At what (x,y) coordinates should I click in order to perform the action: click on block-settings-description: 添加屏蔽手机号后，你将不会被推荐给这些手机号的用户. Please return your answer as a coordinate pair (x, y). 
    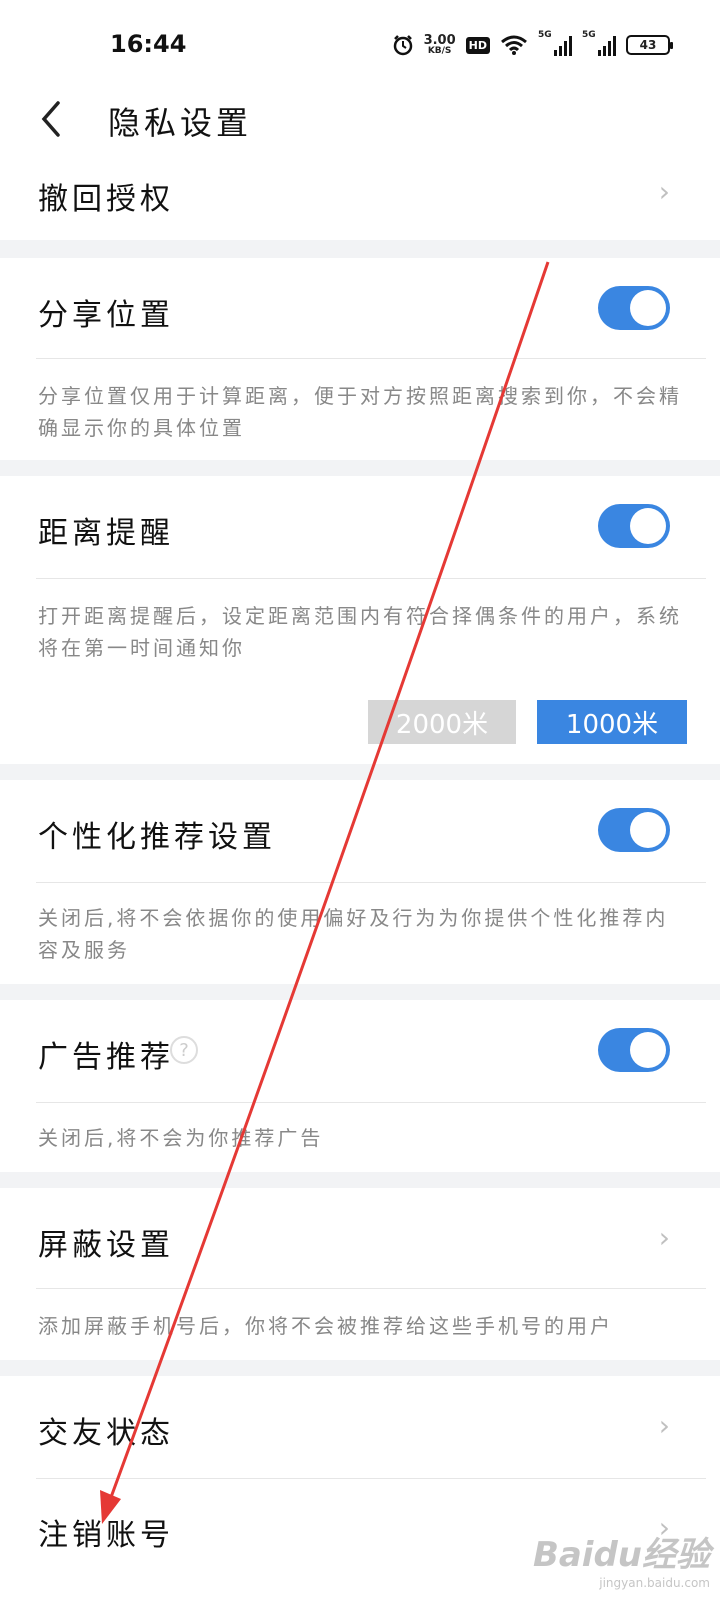
    Looking at the image, I should click on (325, 1326).